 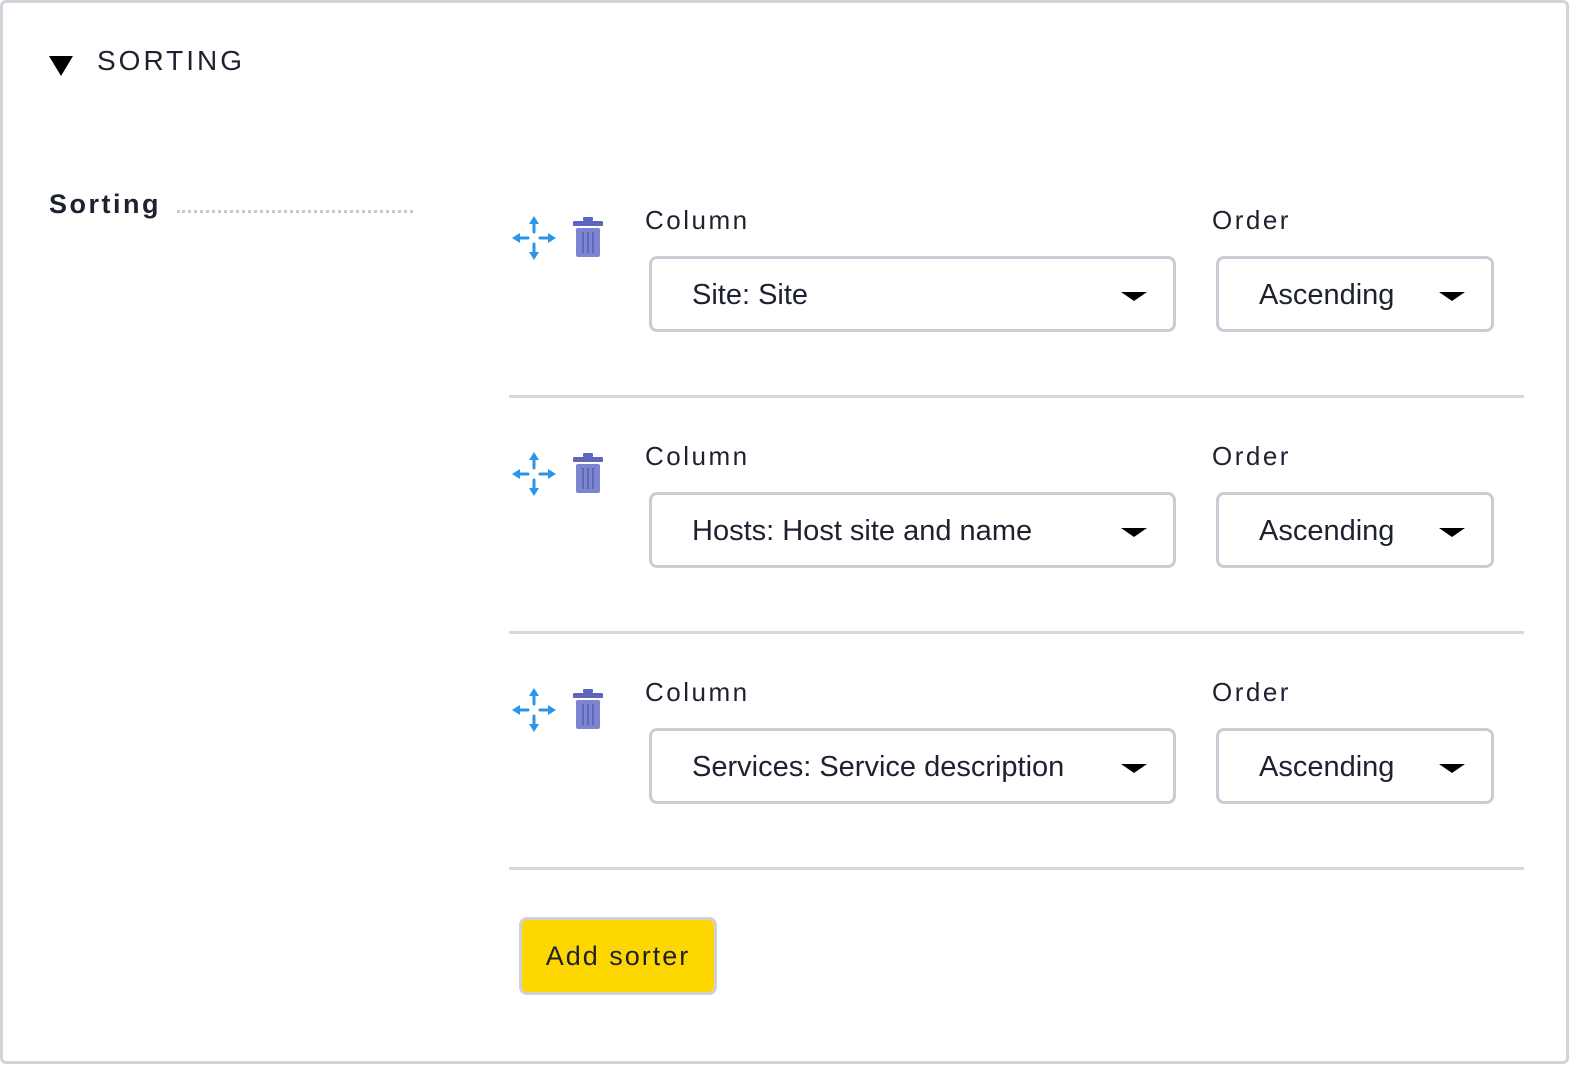 I want to click on dotted-leader, so click(x=295, y=211).